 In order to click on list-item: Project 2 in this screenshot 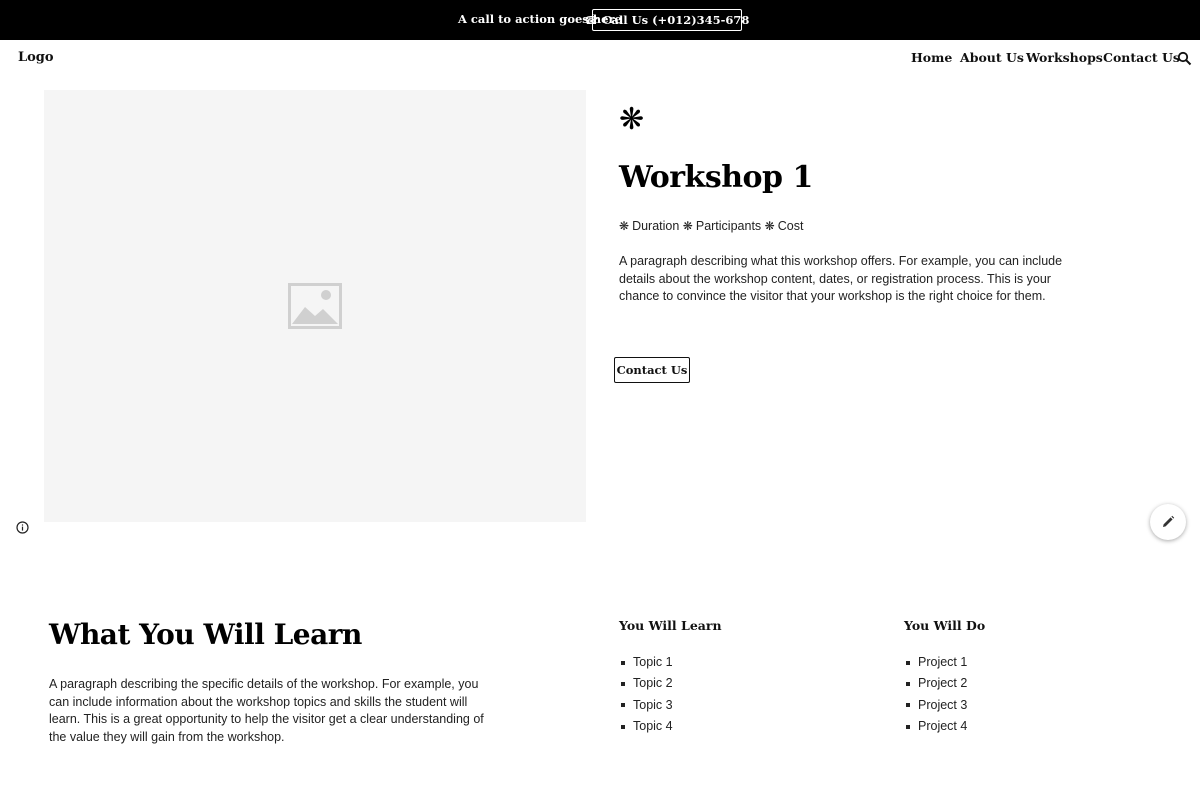, I will do `click(936, 683)`.